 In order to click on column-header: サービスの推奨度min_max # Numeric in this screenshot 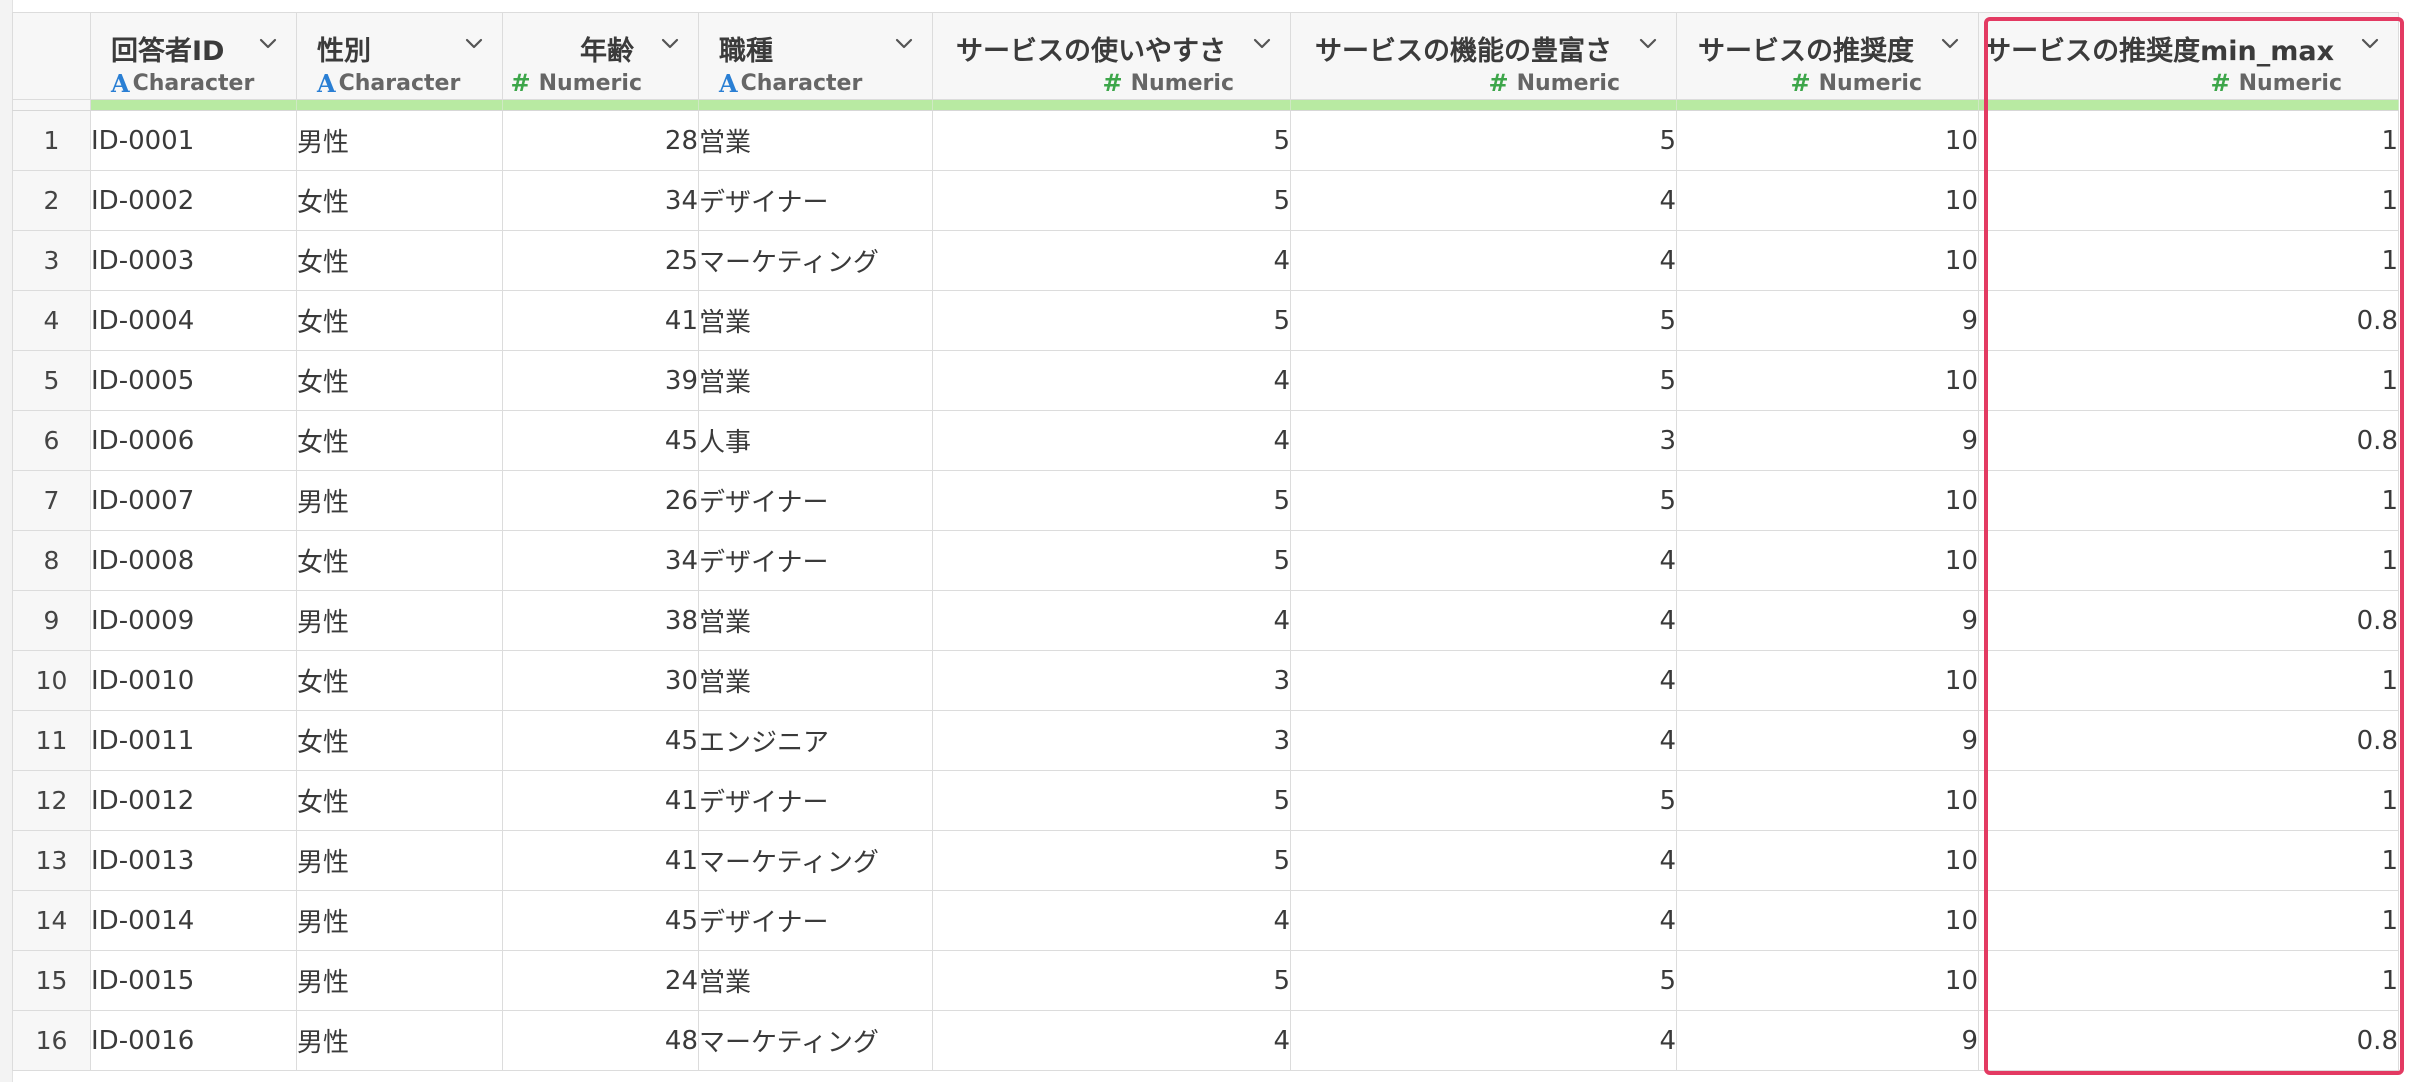, I will do `click(2188, 56)`.